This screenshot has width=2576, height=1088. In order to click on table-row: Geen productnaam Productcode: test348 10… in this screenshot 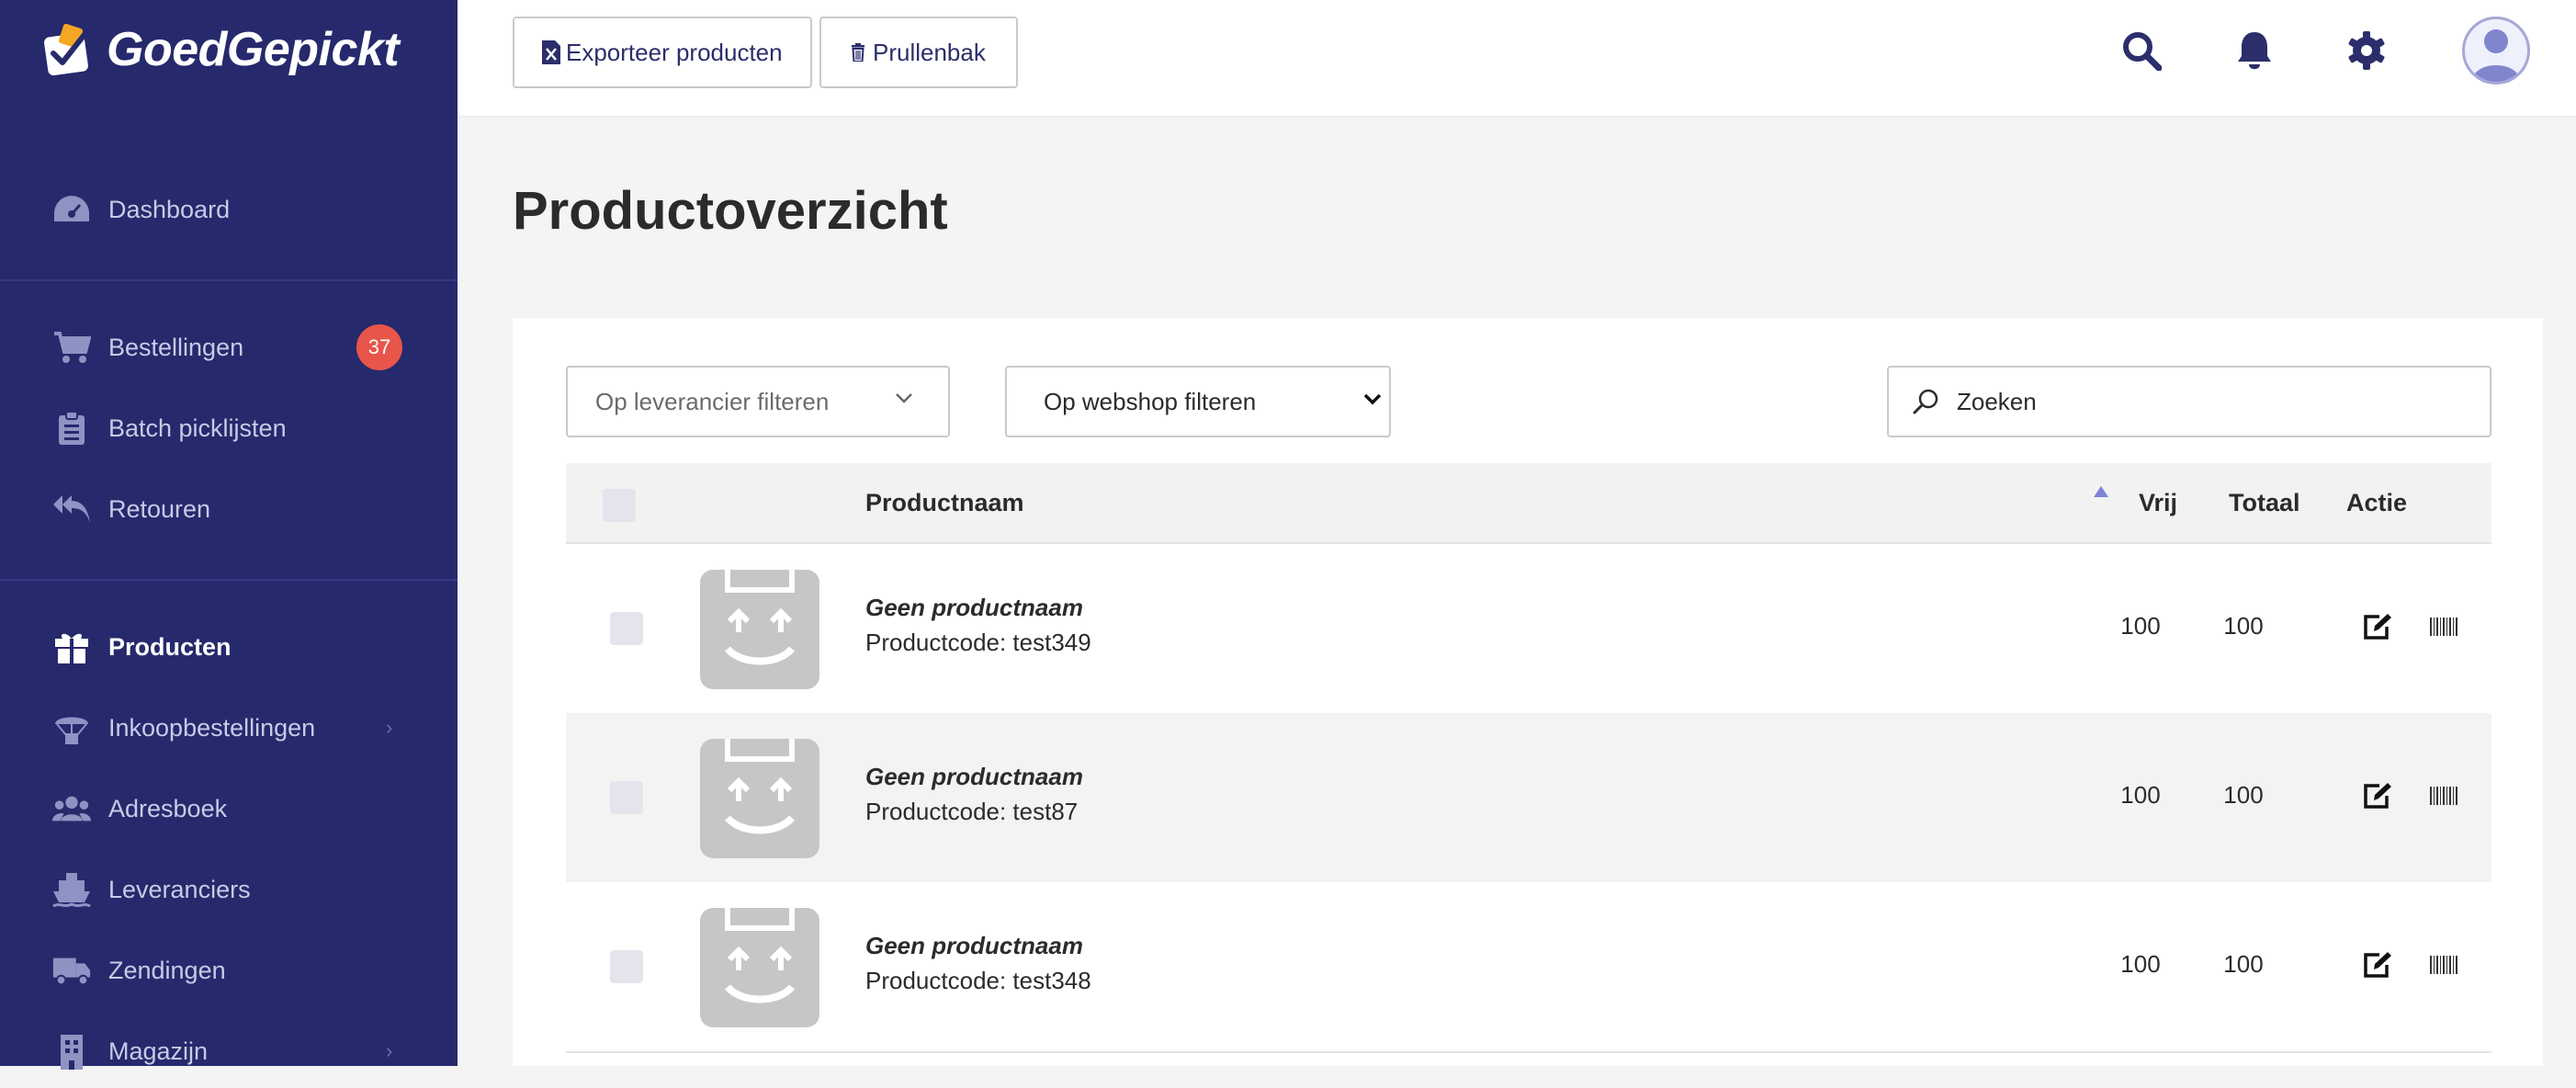, I will do `click(1528, 967)`.